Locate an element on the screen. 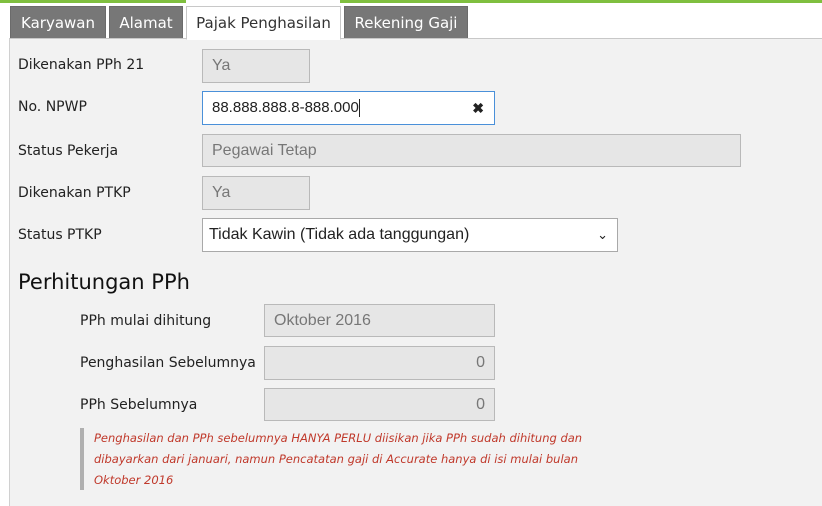 The image size is (822, 506). tab-rekening-gaji: Rekening Gaji is located at coordinates (406, 22).